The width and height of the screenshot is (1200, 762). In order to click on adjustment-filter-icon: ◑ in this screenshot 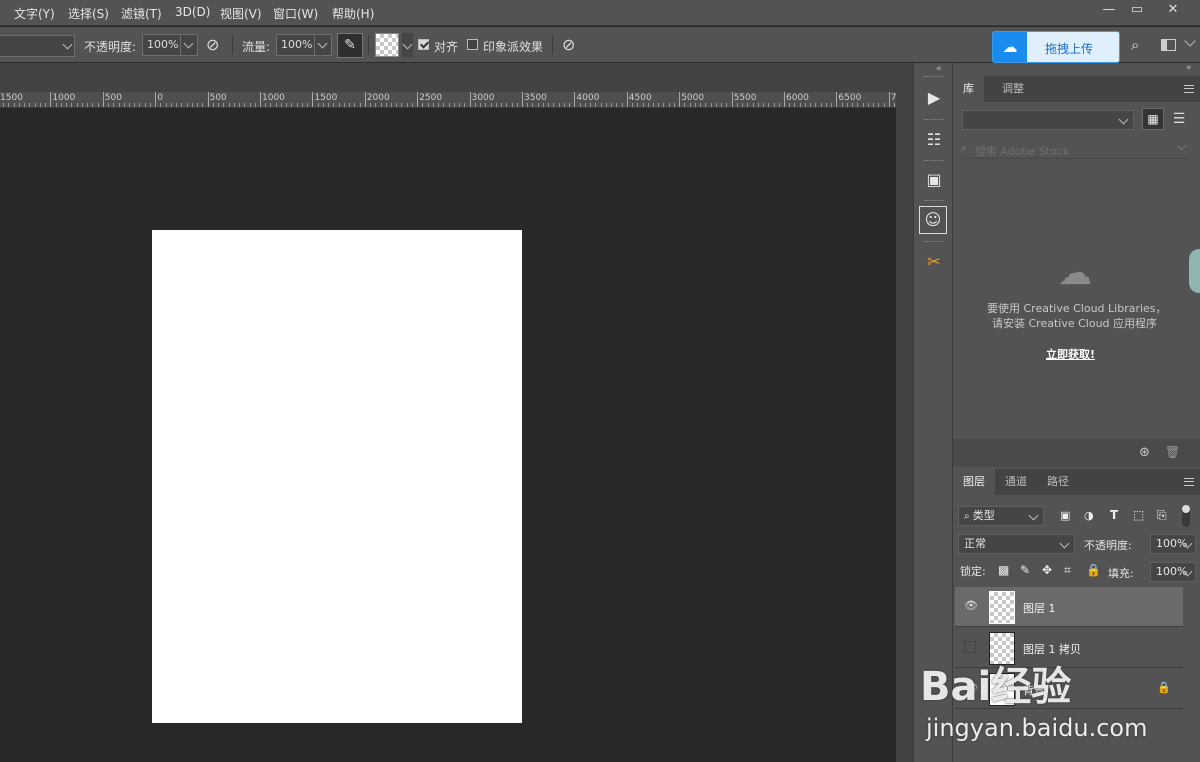, I will do `click(1089, 515)`.